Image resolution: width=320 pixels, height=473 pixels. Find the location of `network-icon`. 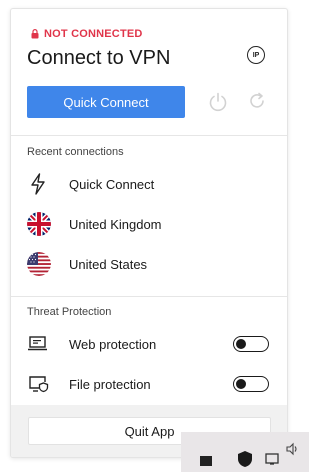

network-icon is located at coordinates (272, 461).